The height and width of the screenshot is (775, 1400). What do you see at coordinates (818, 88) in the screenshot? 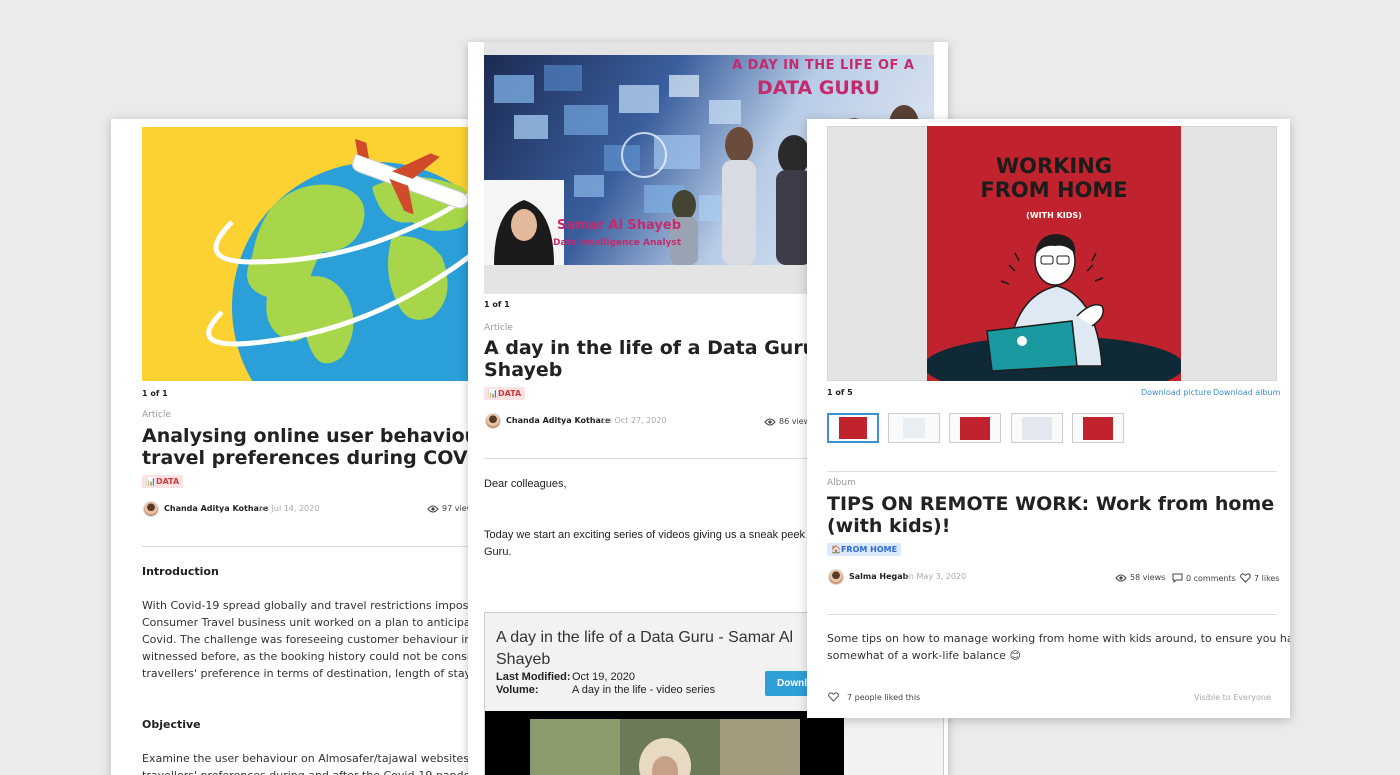
I see `banner-title-line2: DATA GURU` at bounding box center [818, 88].